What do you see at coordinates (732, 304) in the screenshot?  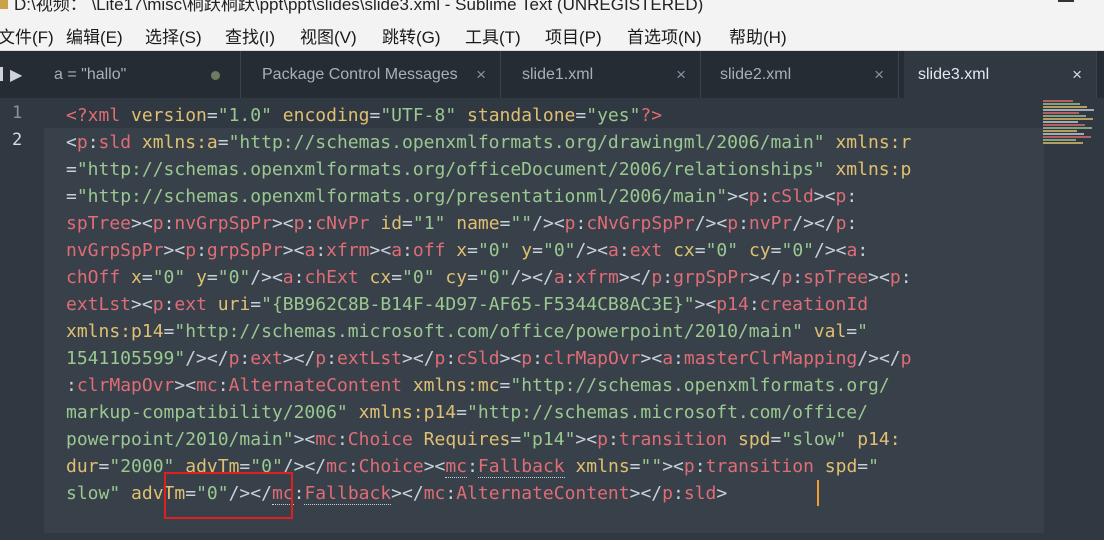 I see `code-token: p14` at bounding box center [732, 304].